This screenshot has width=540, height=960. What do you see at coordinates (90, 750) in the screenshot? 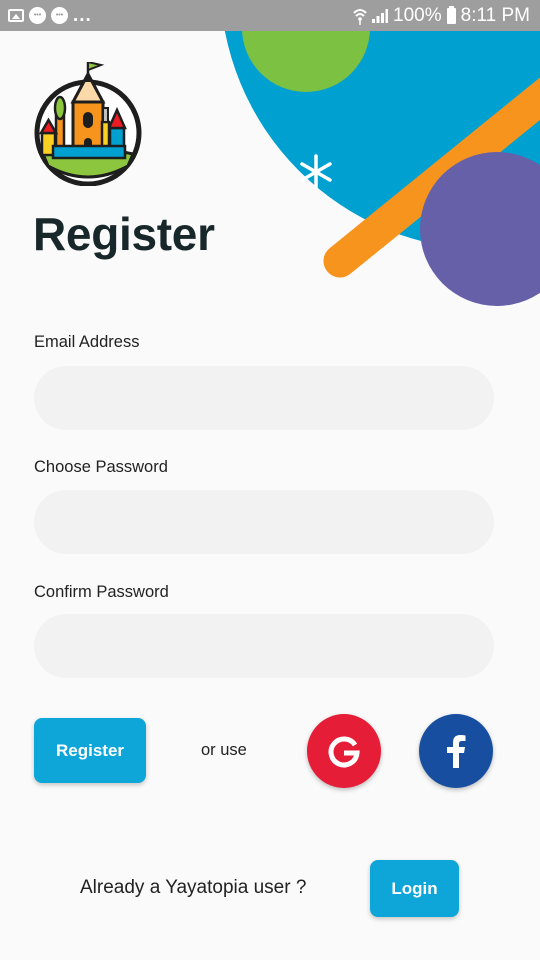
I see `register-button: Register` at bounding box center [90, 750].